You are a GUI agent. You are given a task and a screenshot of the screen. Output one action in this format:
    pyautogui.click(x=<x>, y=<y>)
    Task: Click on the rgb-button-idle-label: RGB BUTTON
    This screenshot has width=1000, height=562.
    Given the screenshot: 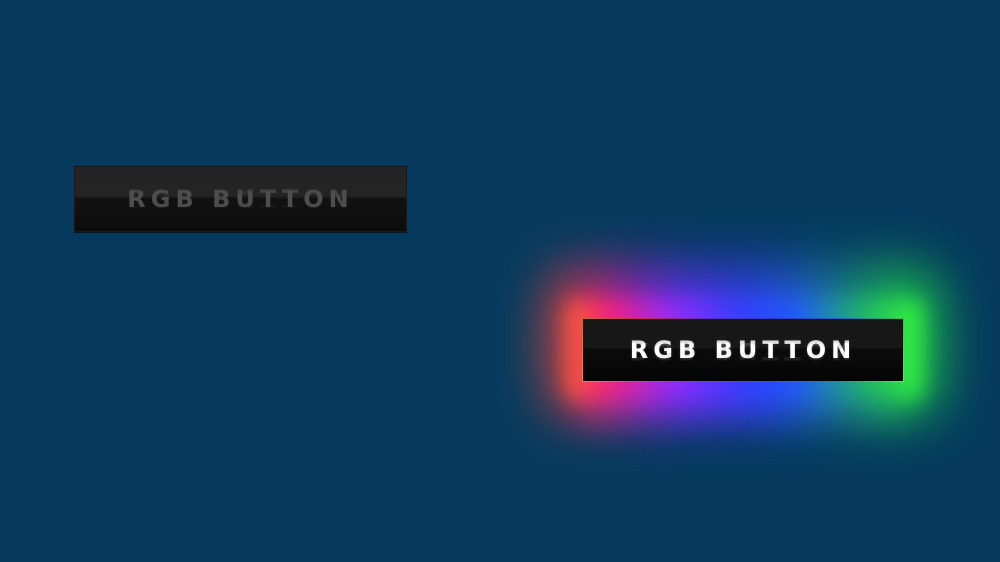 What is the action you would take?
    pyautogui.click(x=240, y=199)
    